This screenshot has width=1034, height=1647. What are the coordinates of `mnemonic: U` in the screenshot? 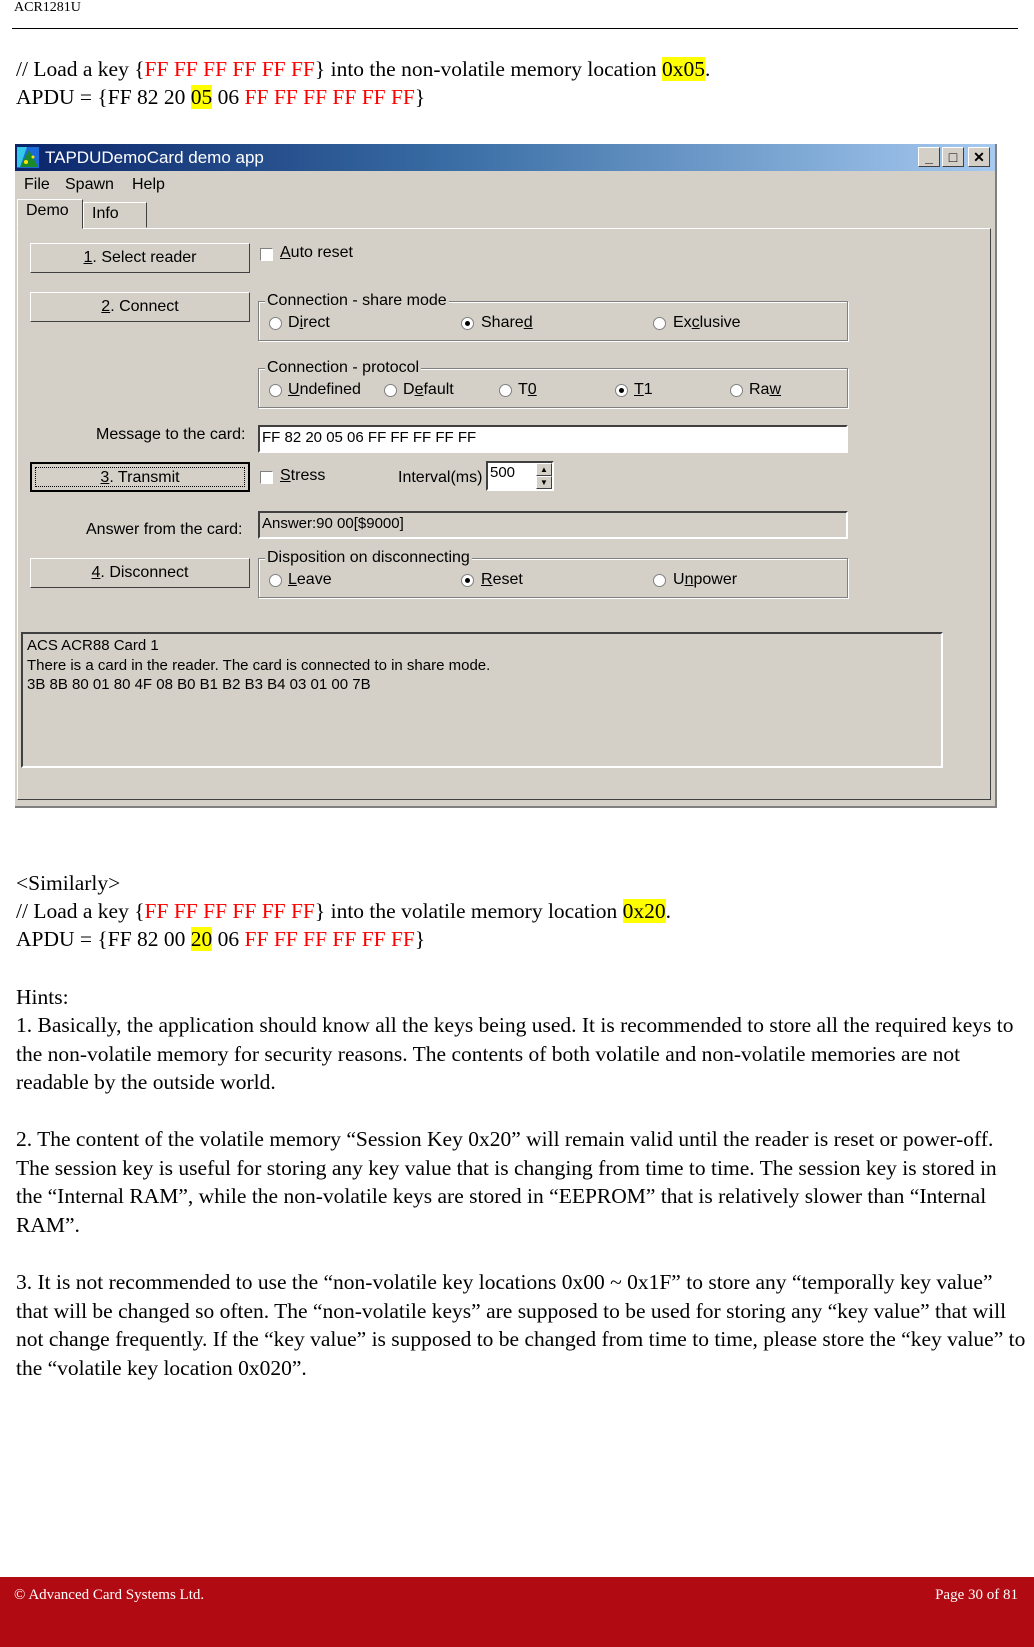 It's located at (294, 389).